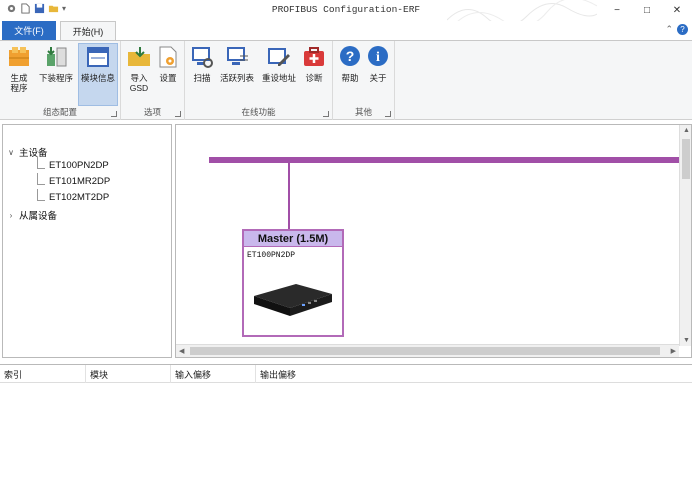 This screenshot has width=692, height=490. I want to click on help-button: ? 帮助, so click(350, 63).